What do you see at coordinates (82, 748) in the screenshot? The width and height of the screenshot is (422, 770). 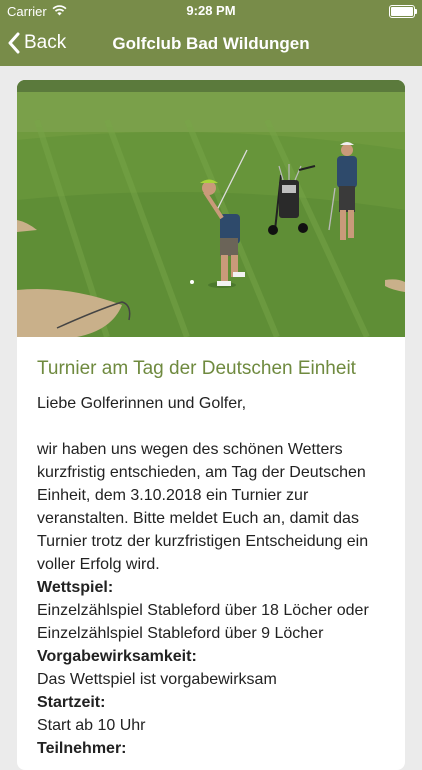 I see `teilnehmer-label: Teilnehmer:` at bounding box center [82, 748].